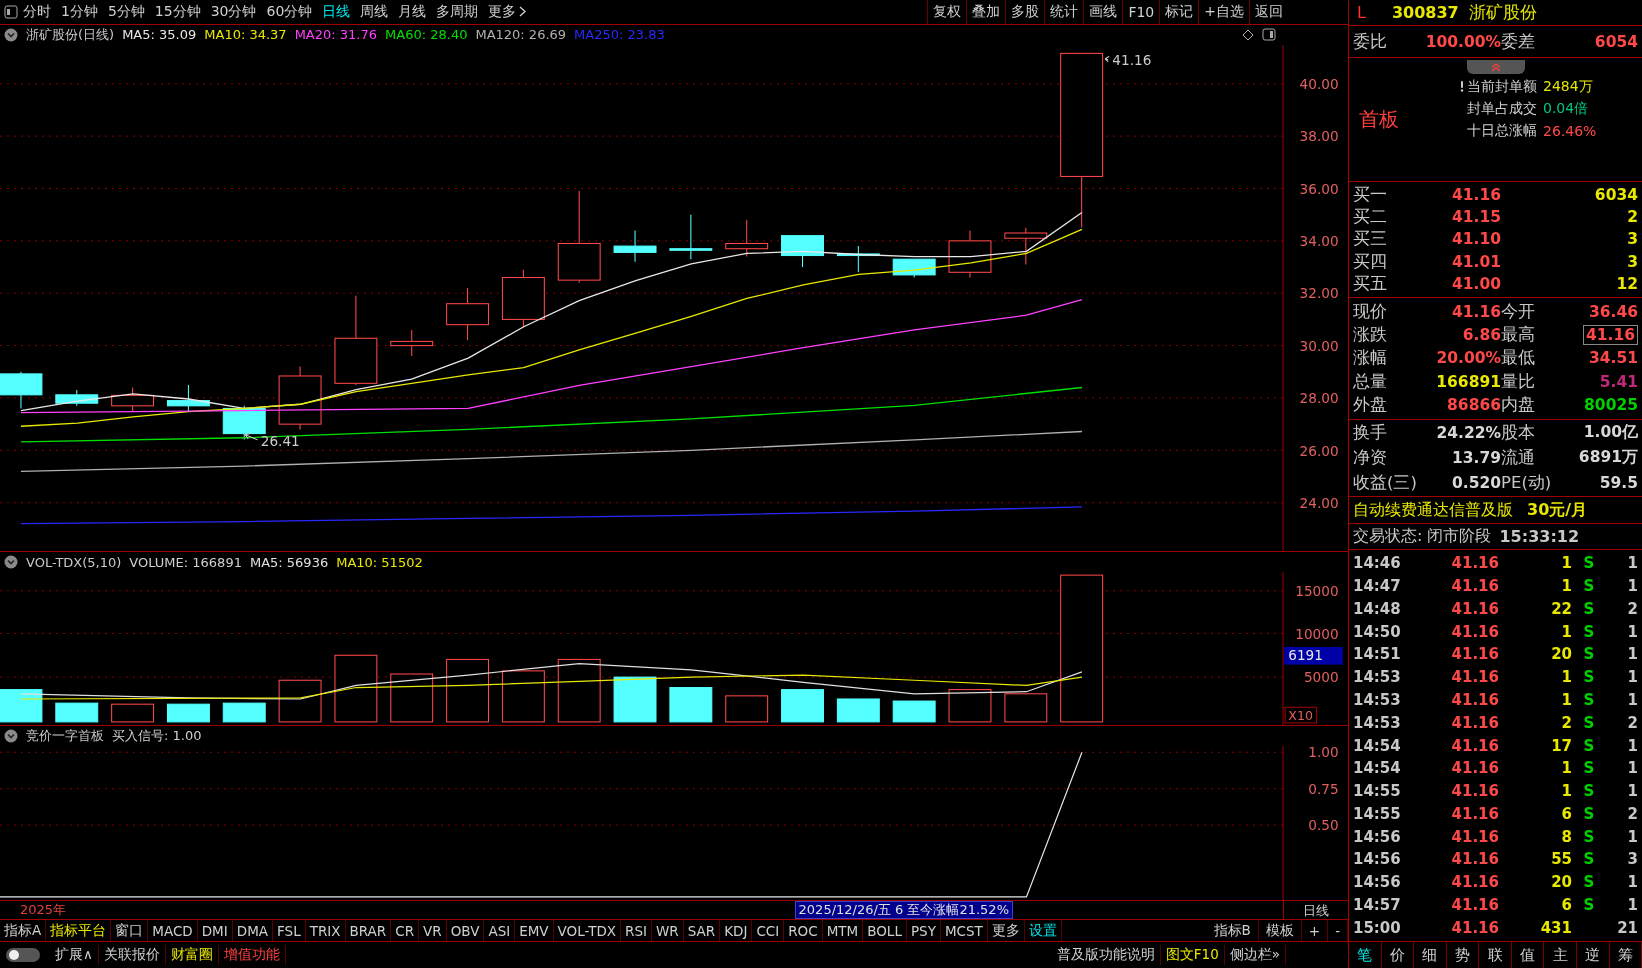 The height and width of the screenshot is (968, 1642). I want to click on field-value: 59.5, so click(1618, 483).